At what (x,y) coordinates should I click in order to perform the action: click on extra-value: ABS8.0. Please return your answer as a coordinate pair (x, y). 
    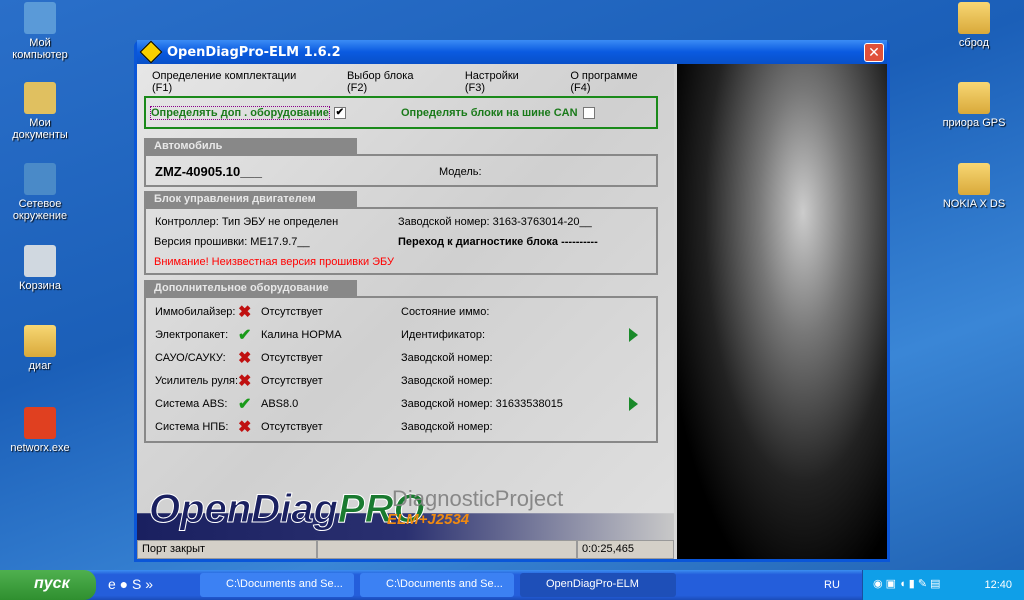
    Looking at the image, I should click on (280, 404).